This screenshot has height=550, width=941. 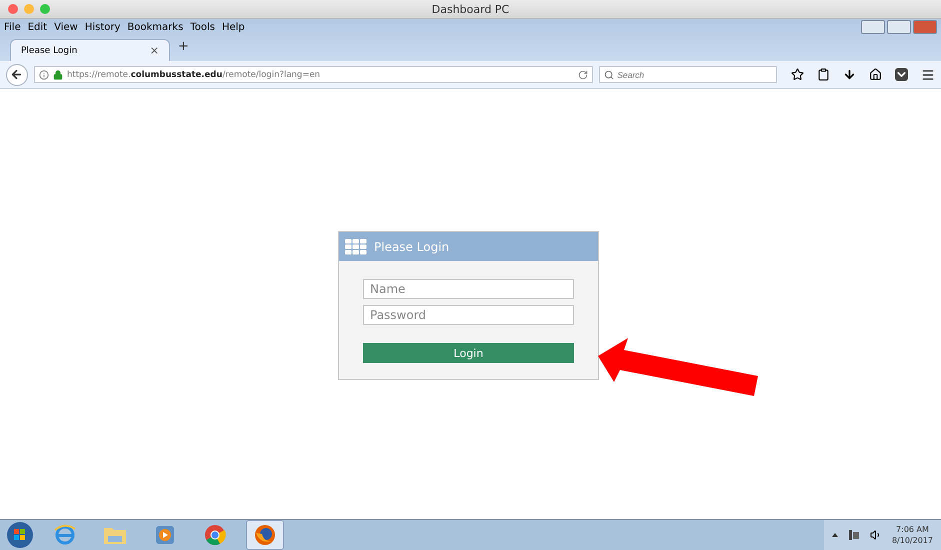 I want to click on new-tab-button: +, so click(x=183, y=50).